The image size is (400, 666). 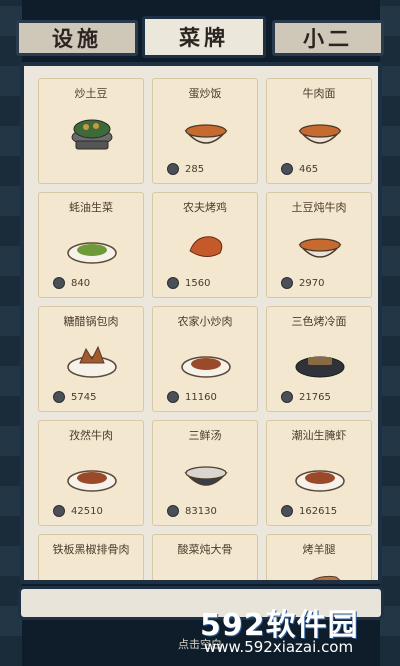 I want to click on dish-name: 糖醋锅包肉, so click(x=91, y=321).